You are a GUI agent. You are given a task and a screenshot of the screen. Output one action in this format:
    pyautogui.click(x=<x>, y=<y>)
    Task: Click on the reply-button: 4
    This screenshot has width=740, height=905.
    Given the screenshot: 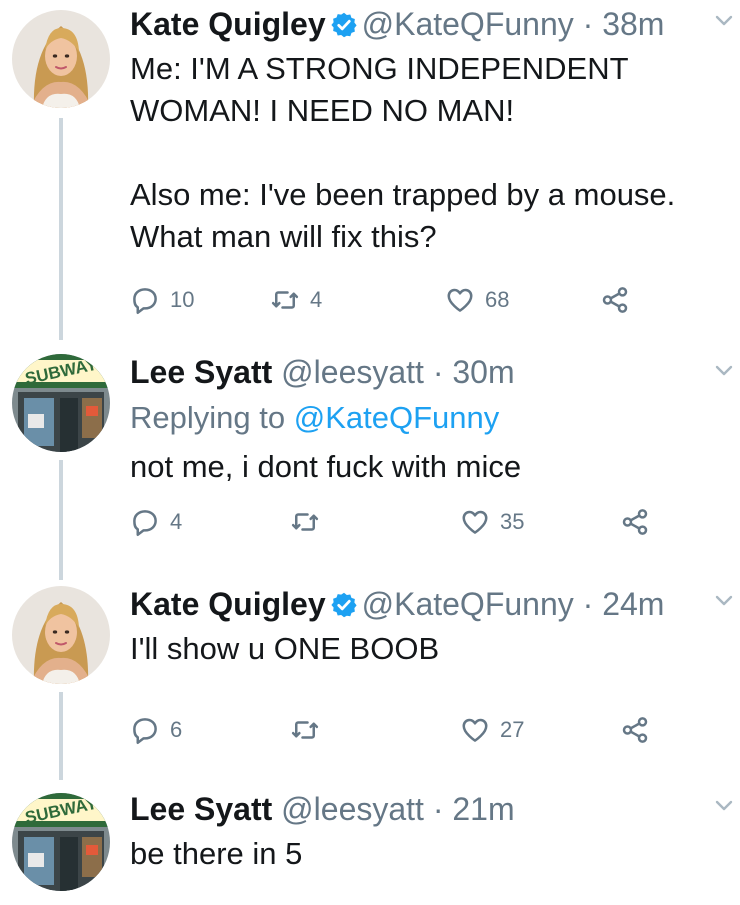 What is the action you would take?
    pyautogui.click(x=156, y=522)
    